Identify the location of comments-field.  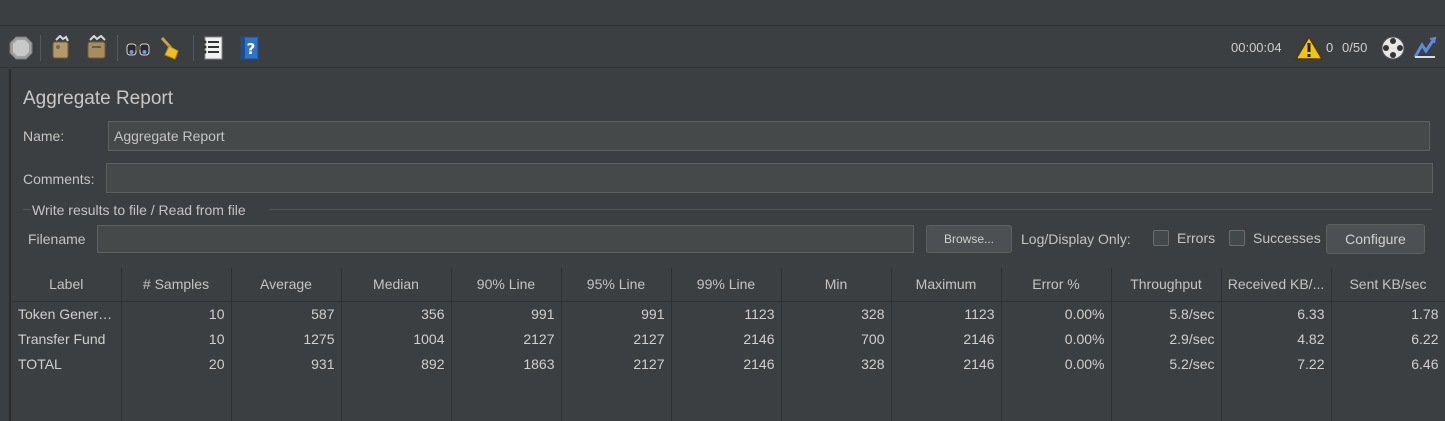
(769, 178).